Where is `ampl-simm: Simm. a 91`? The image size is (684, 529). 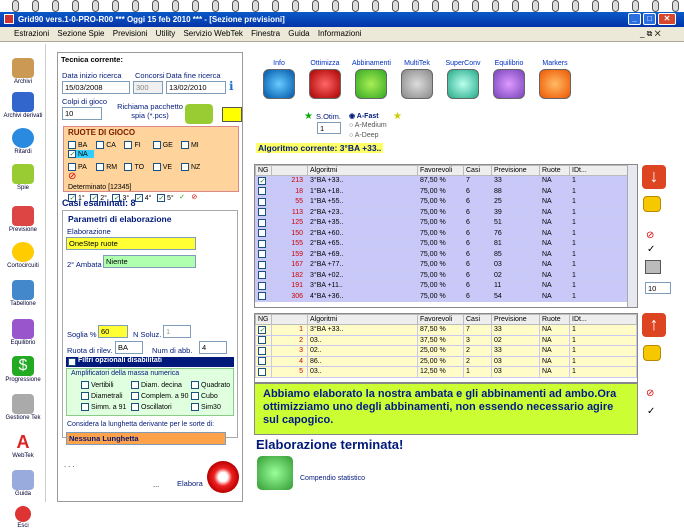 ampl-simm: Simm. a 91 is located at coordinates (103, 407).